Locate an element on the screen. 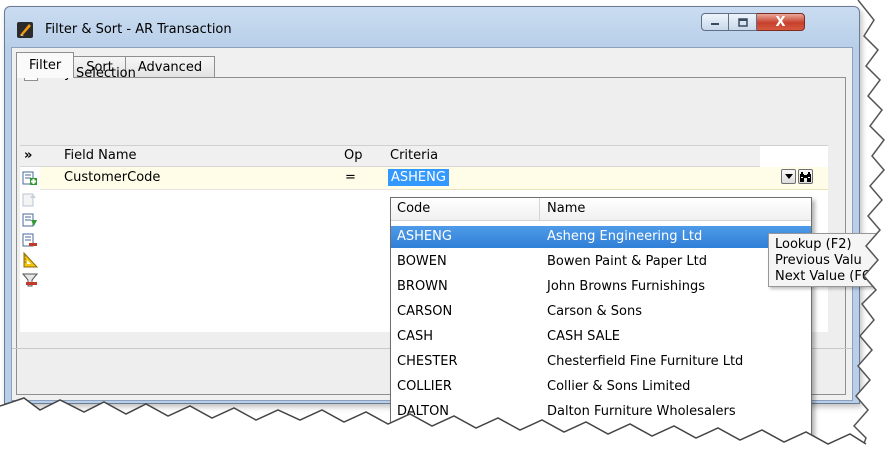 This screenshot has height=454, width=888. add-row-icon is located at coordinates (30, 178).